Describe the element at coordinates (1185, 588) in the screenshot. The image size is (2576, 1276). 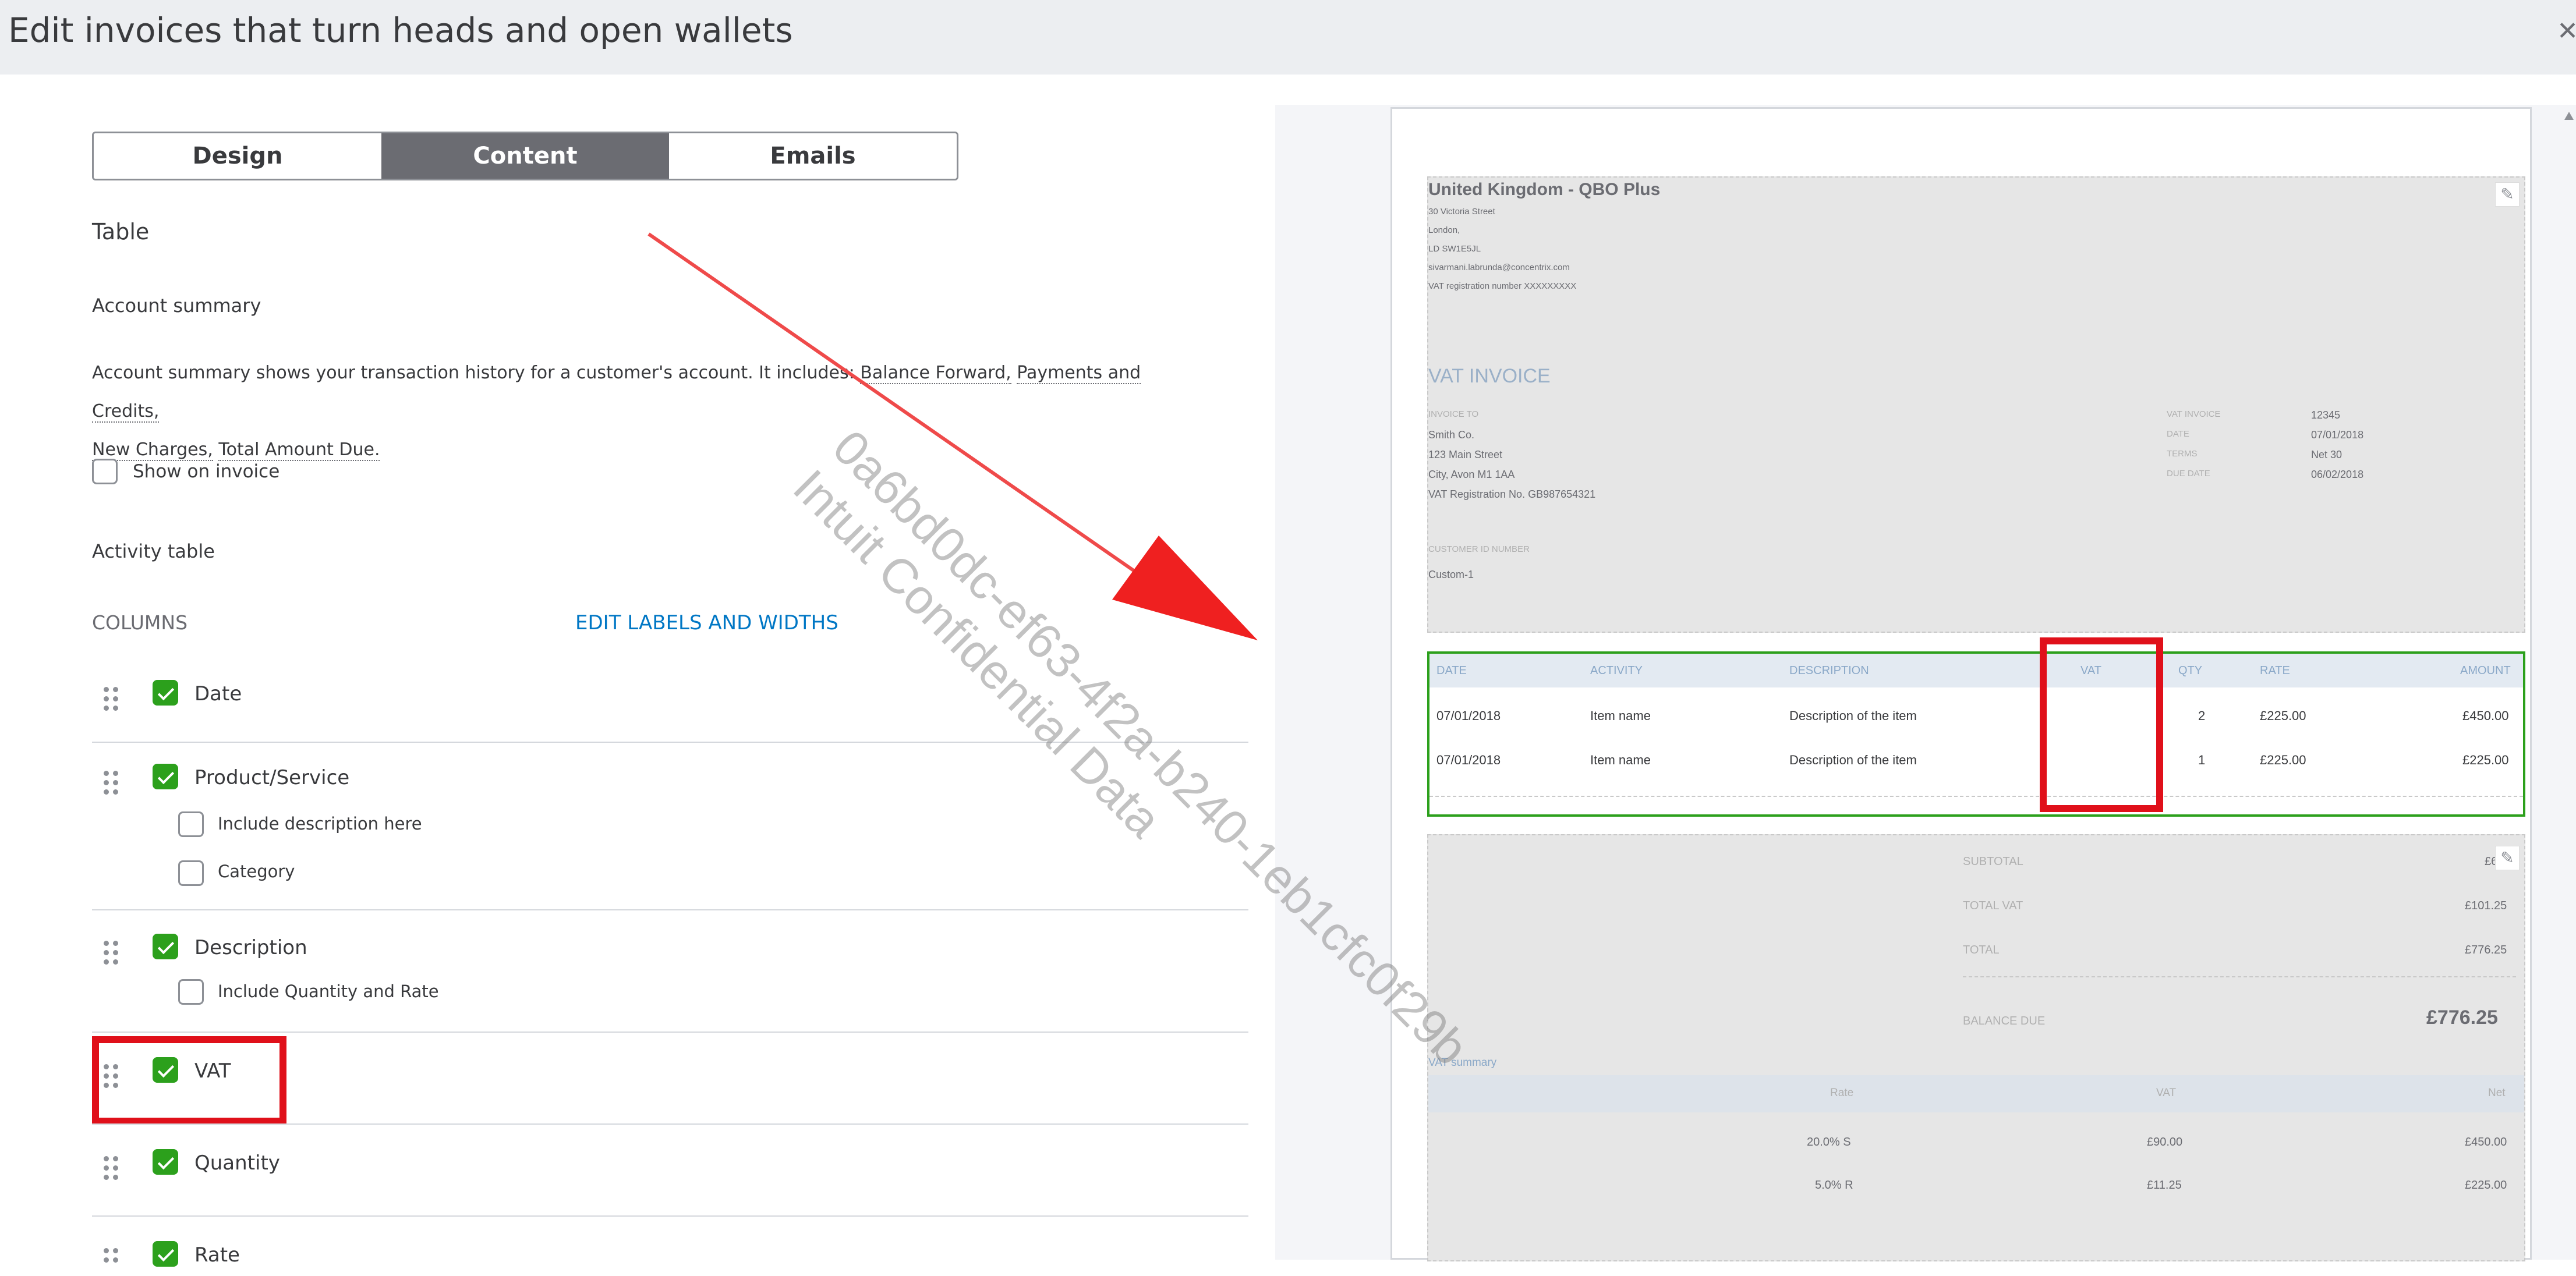
I see `arrow-head` at that location.